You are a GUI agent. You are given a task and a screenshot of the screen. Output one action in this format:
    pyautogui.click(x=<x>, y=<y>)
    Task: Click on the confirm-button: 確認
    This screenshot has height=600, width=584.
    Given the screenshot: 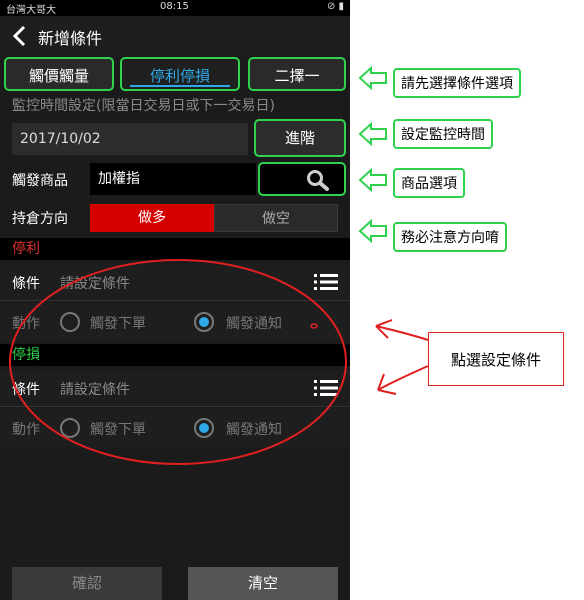 What is the action you would take?
    pyautogui.click(x=87, y=583)
    